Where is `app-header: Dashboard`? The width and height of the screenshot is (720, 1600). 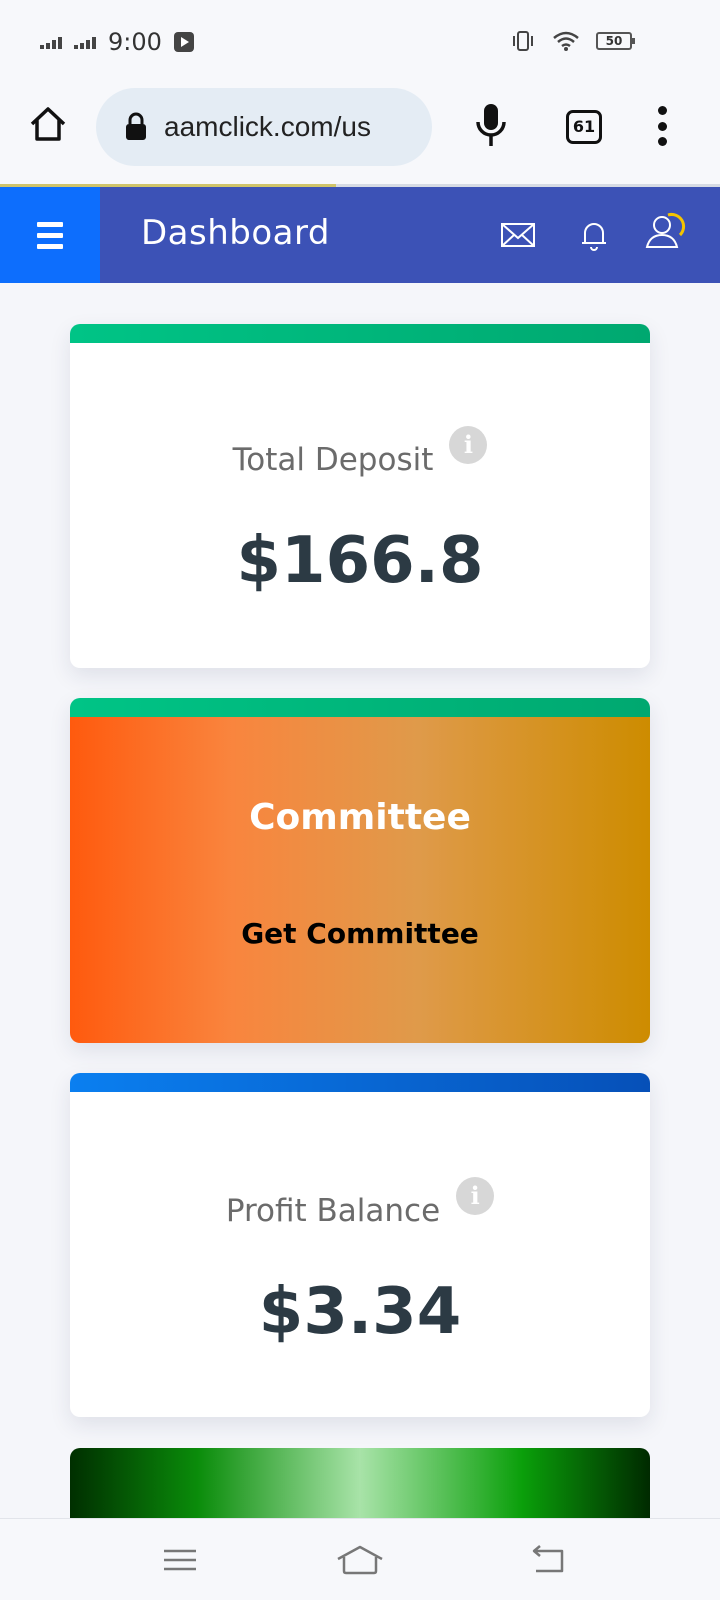
app-header: Dashboard is located at coordinates (360, 235).